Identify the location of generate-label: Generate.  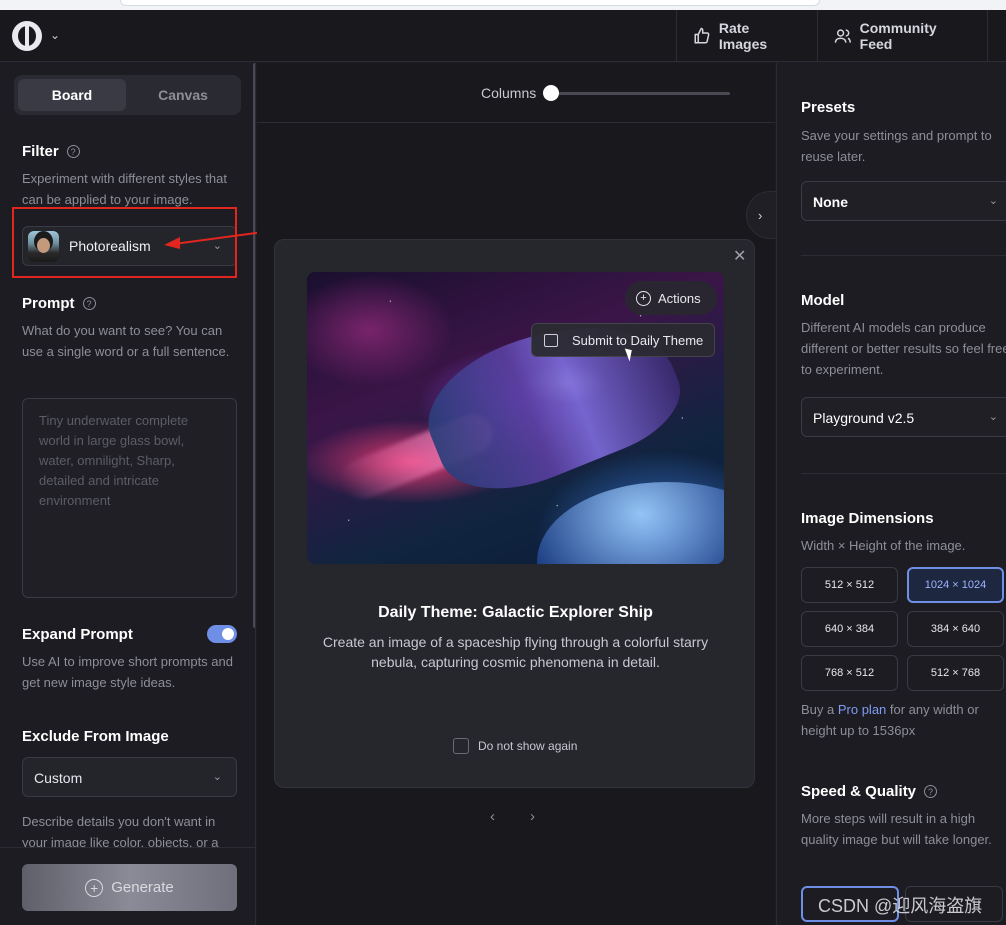
(142, 887).